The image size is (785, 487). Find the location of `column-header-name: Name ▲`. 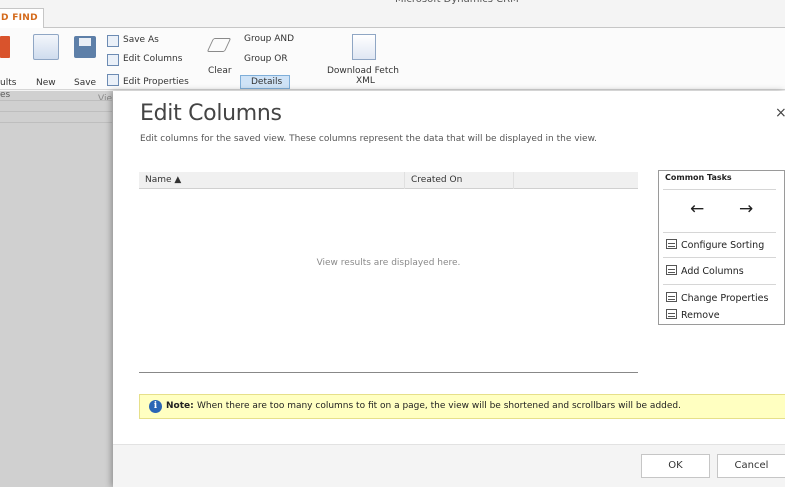

column-header-name: Name ▲ is located at coordinates (272, 180).